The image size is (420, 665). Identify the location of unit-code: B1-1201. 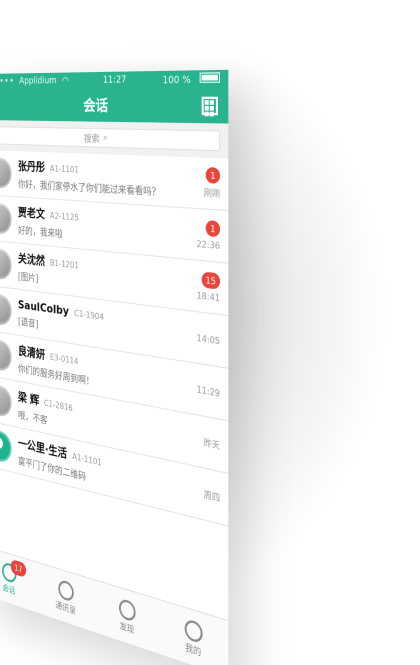
(64, 264).